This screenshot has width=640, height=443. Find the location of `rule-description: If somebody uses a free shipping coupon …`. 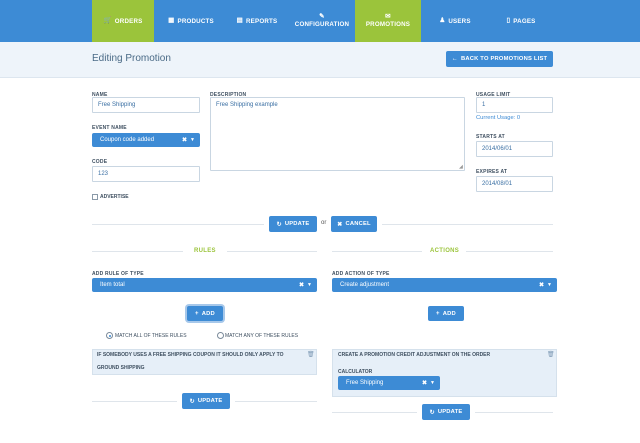

rule-description: If somebody uses a free shipping coupon … is located at coordinates (190, 361).